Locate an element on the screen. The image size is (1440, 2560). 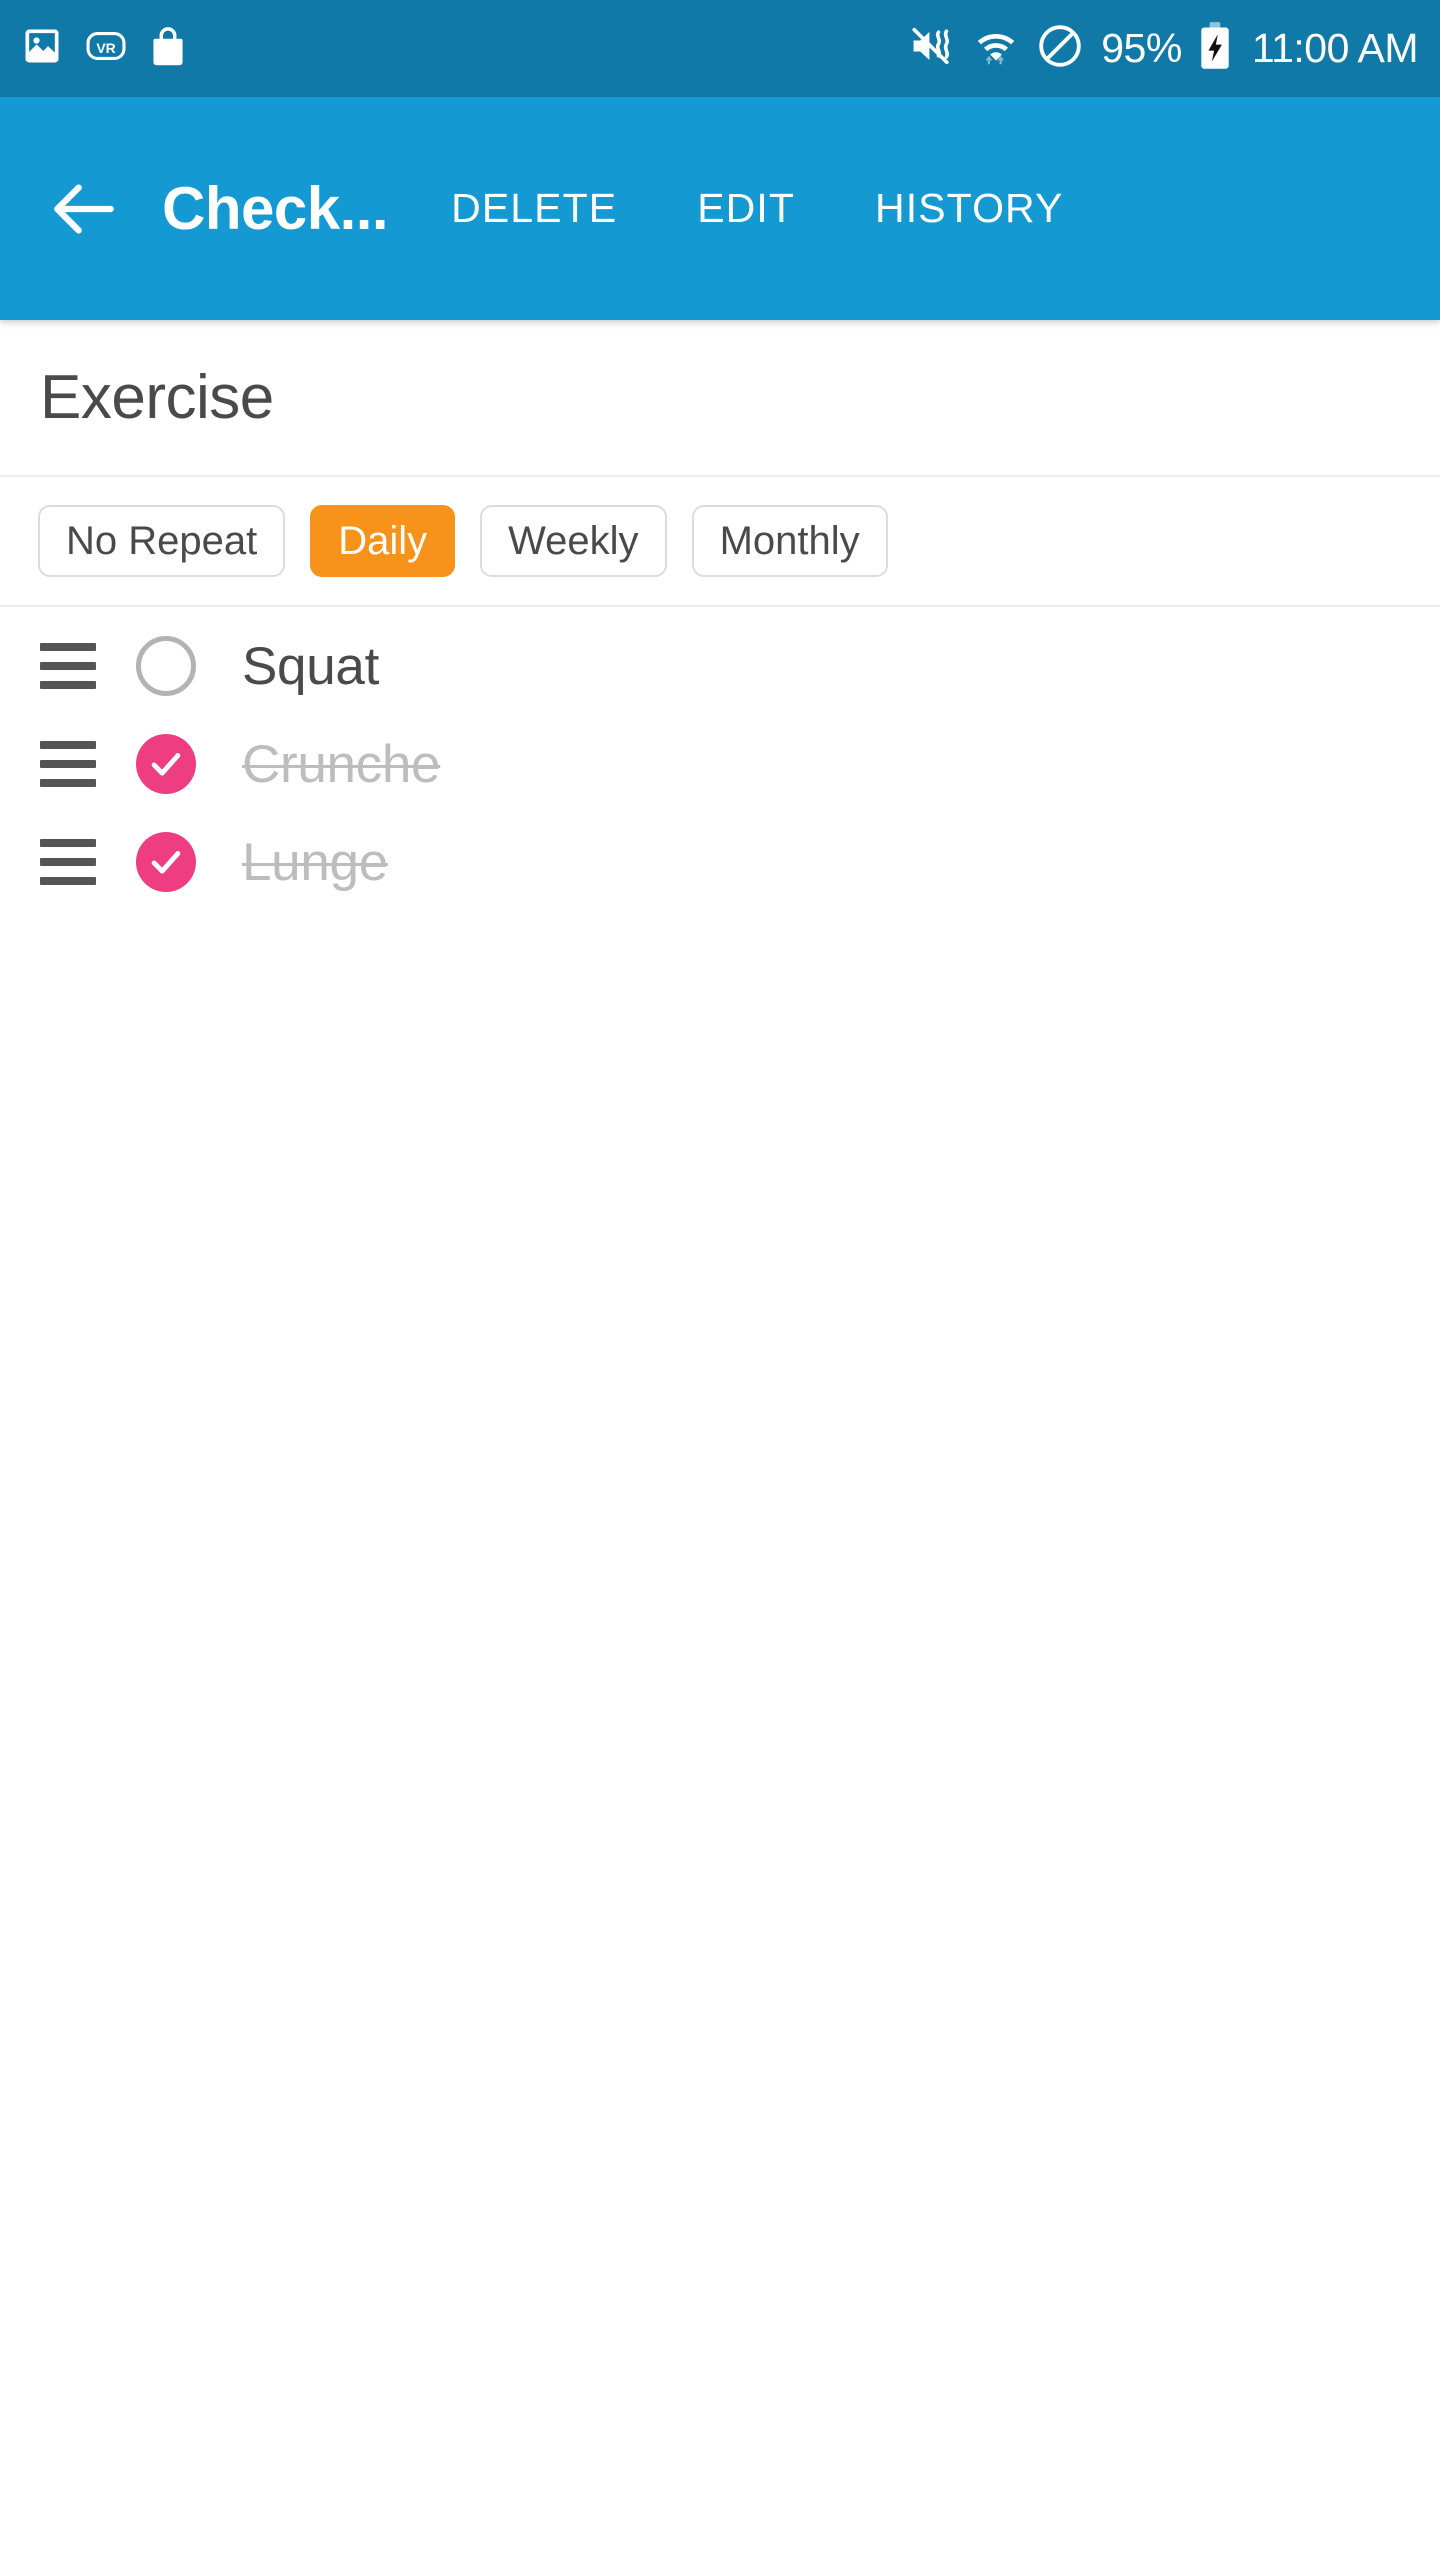
list-item: Squat is located at coordinates (720, 666).